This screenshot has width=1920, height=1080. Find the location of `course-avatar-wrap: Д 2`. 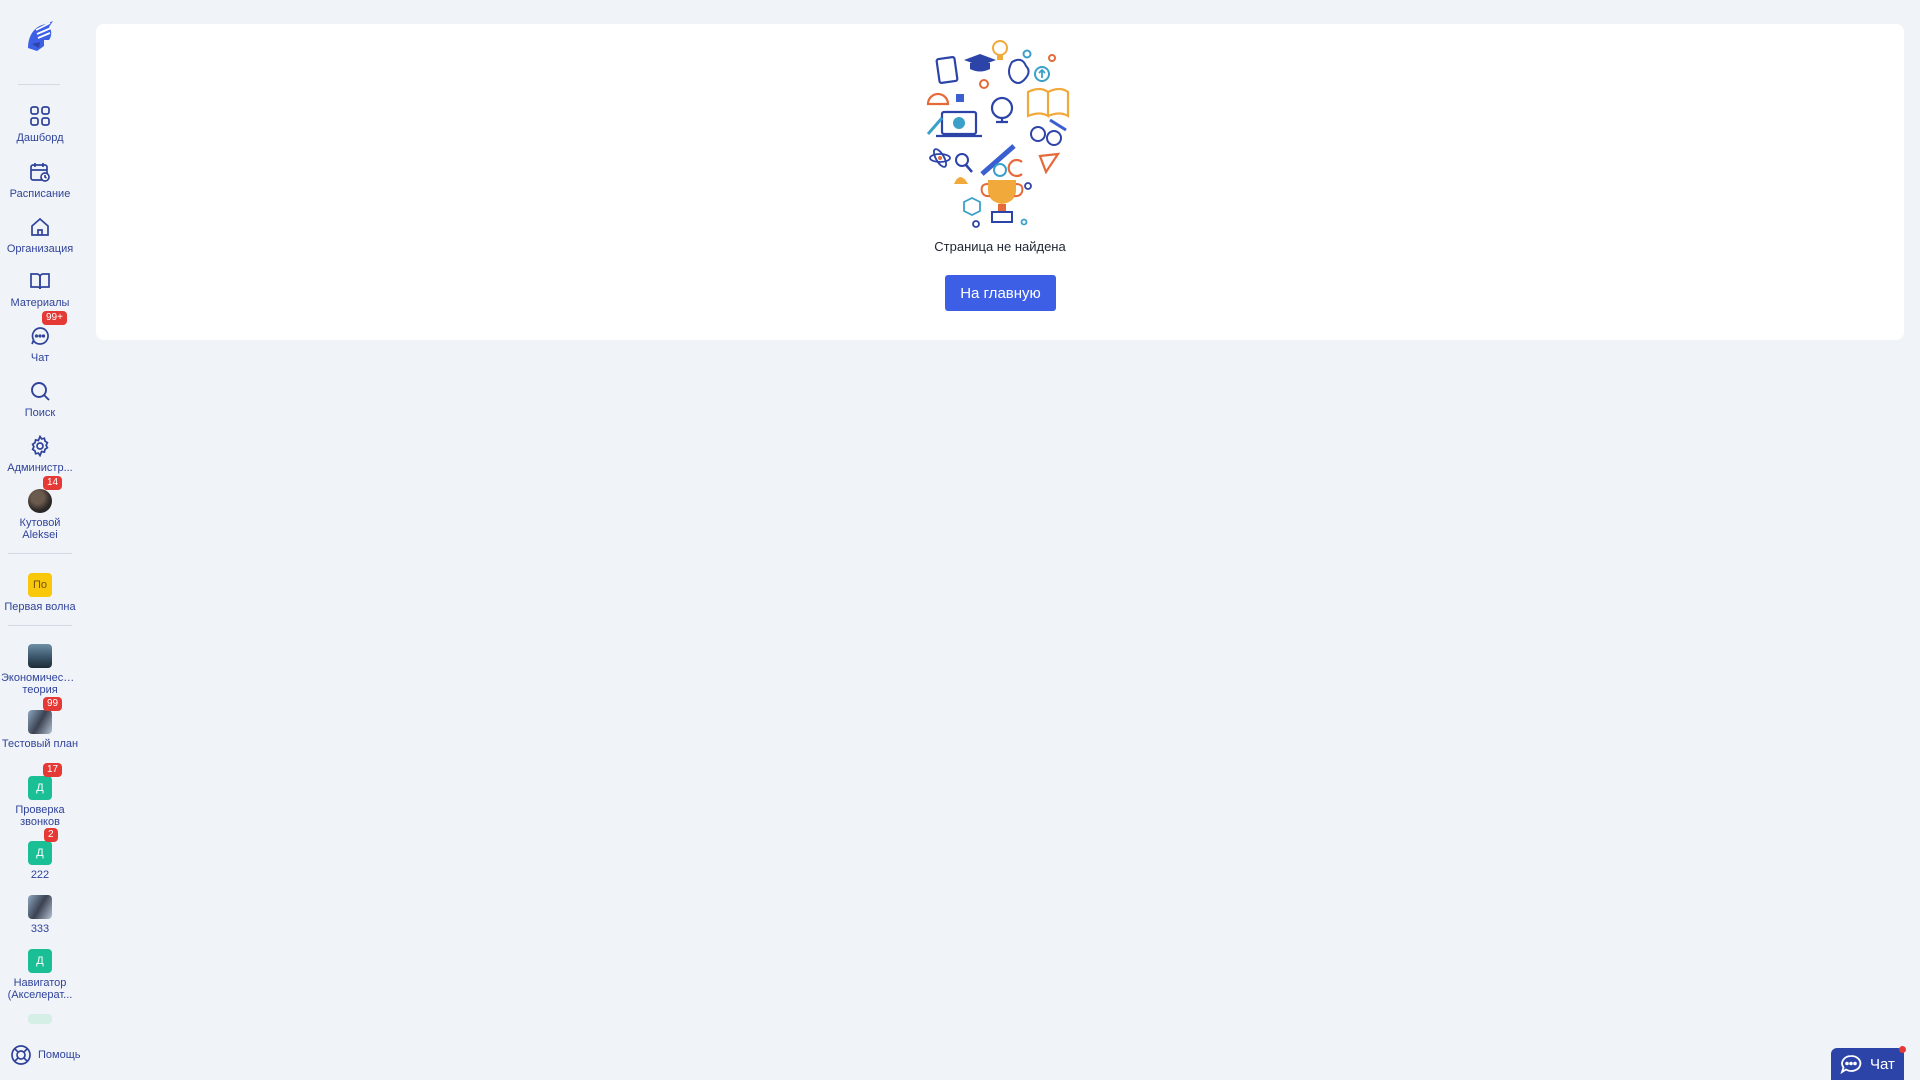

course-avatar-wrap: Д 2 is located at coordinates (42, 847).